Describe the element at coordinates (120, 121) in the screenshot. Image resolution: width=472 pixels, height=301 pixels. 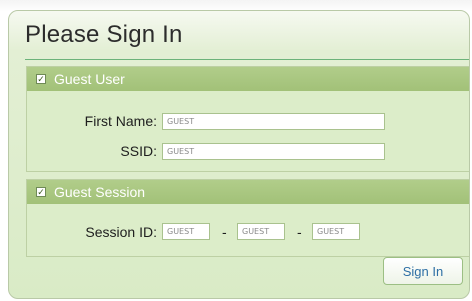
I see `first-name-label: First Name:` at that location.